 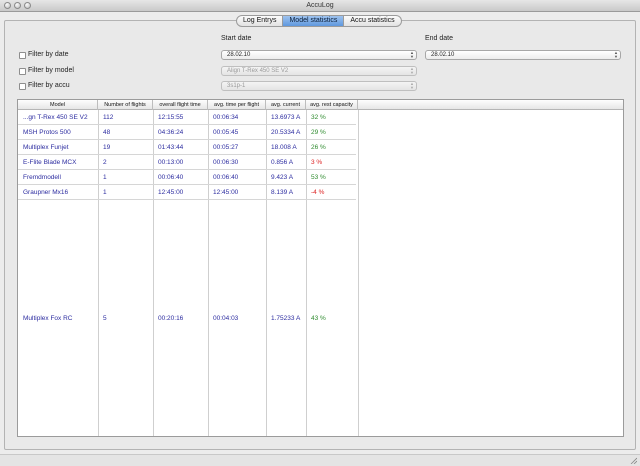 What do you see at coordinates (258, 71) in the screenshot?
I see `model-select-value: Align T-Rex 450 SE V2` at bounding box center [258, 71].